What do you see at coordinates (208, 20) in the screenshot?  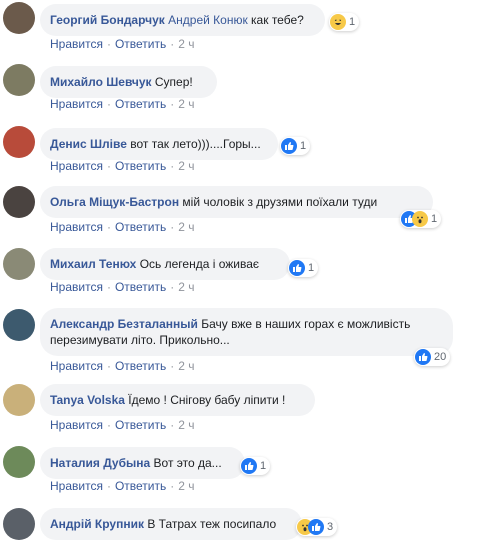 I see `tagged-user: Андрей Конюк` at bounding box center [208, 20].